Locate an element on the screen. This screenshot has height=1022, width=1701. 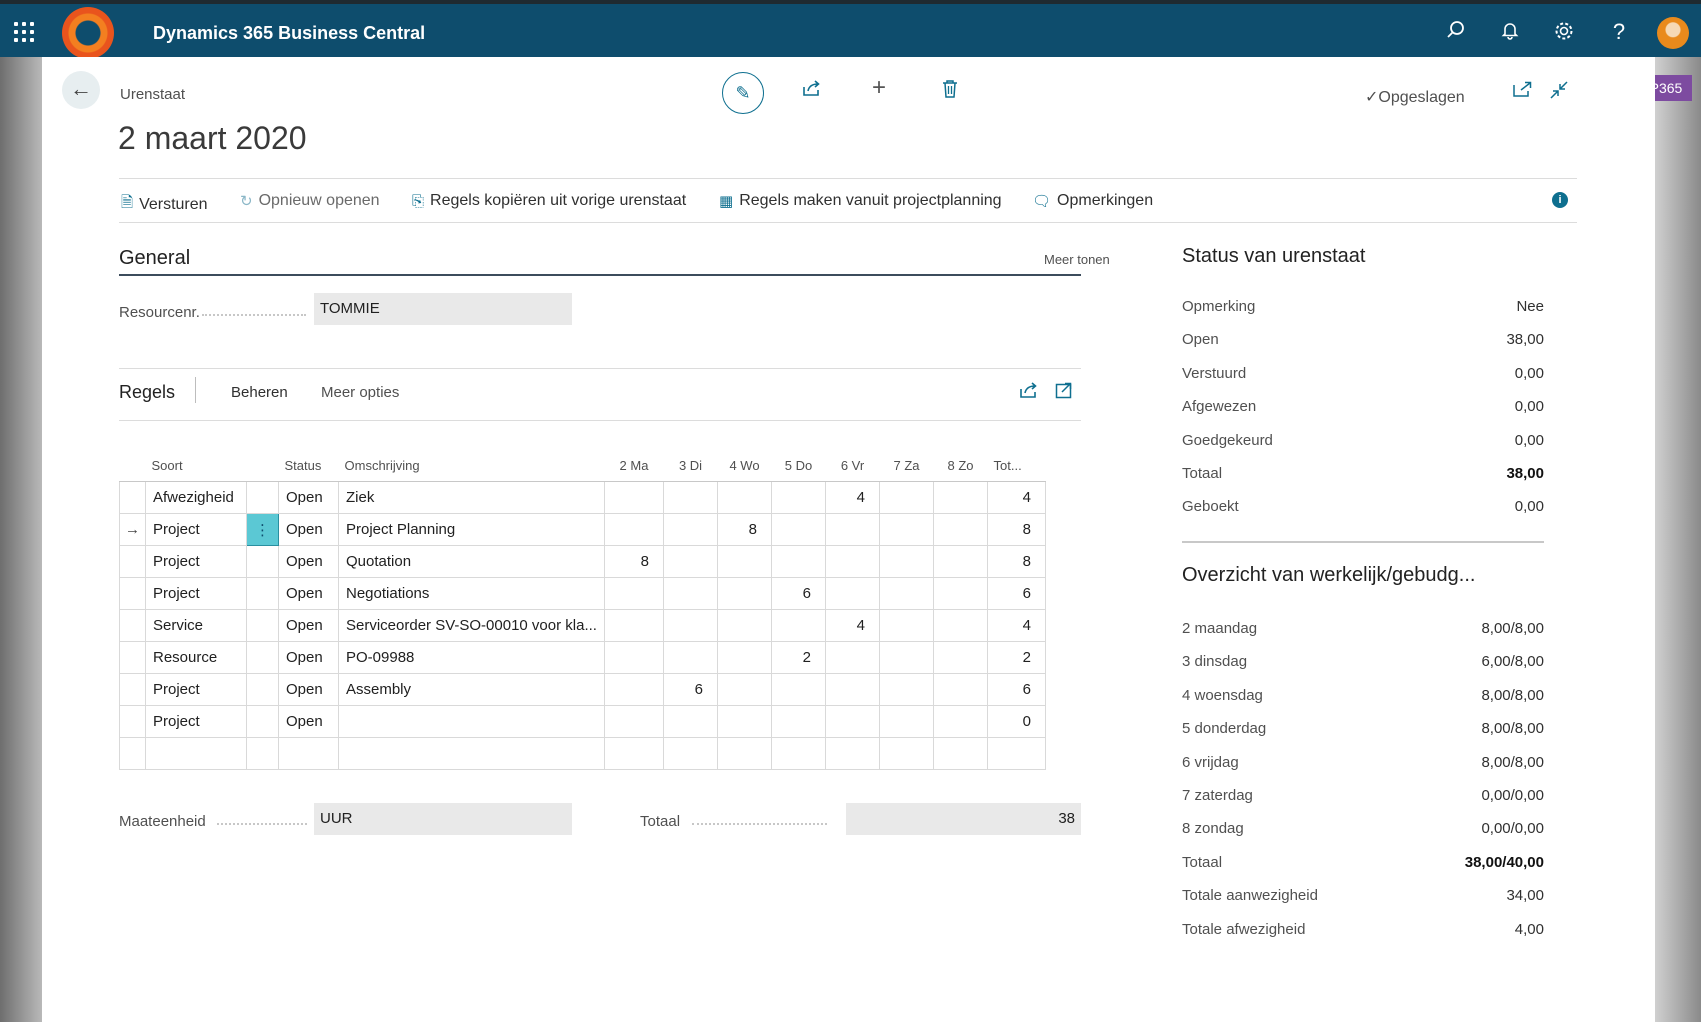
table-row is located at coordinates (582, 753).